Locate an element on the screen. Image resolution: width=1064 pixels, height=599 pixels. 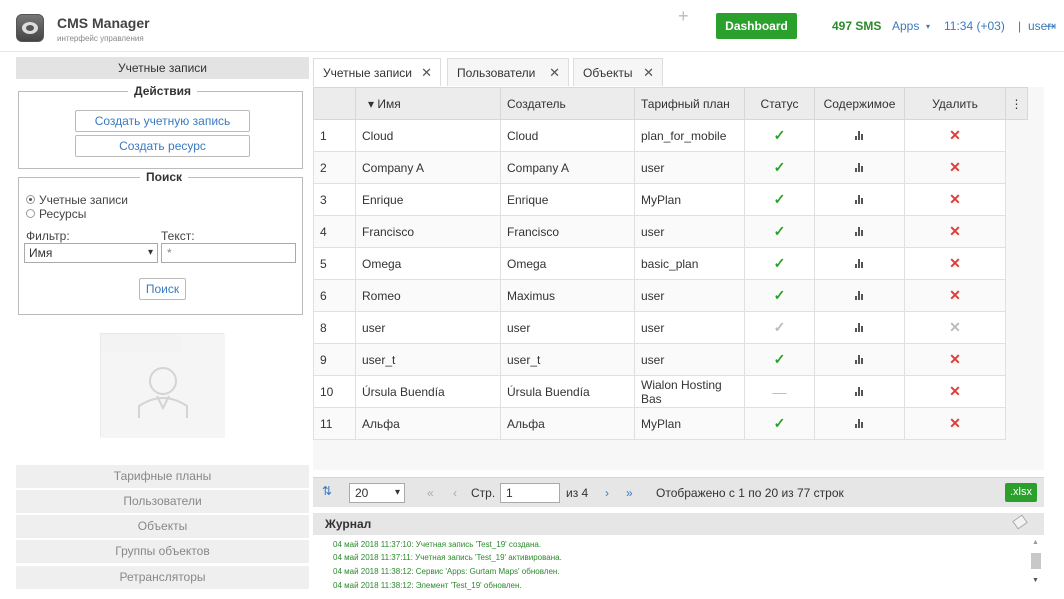
account-plan: plan_for_mobile is located at coordinates (689, 135).